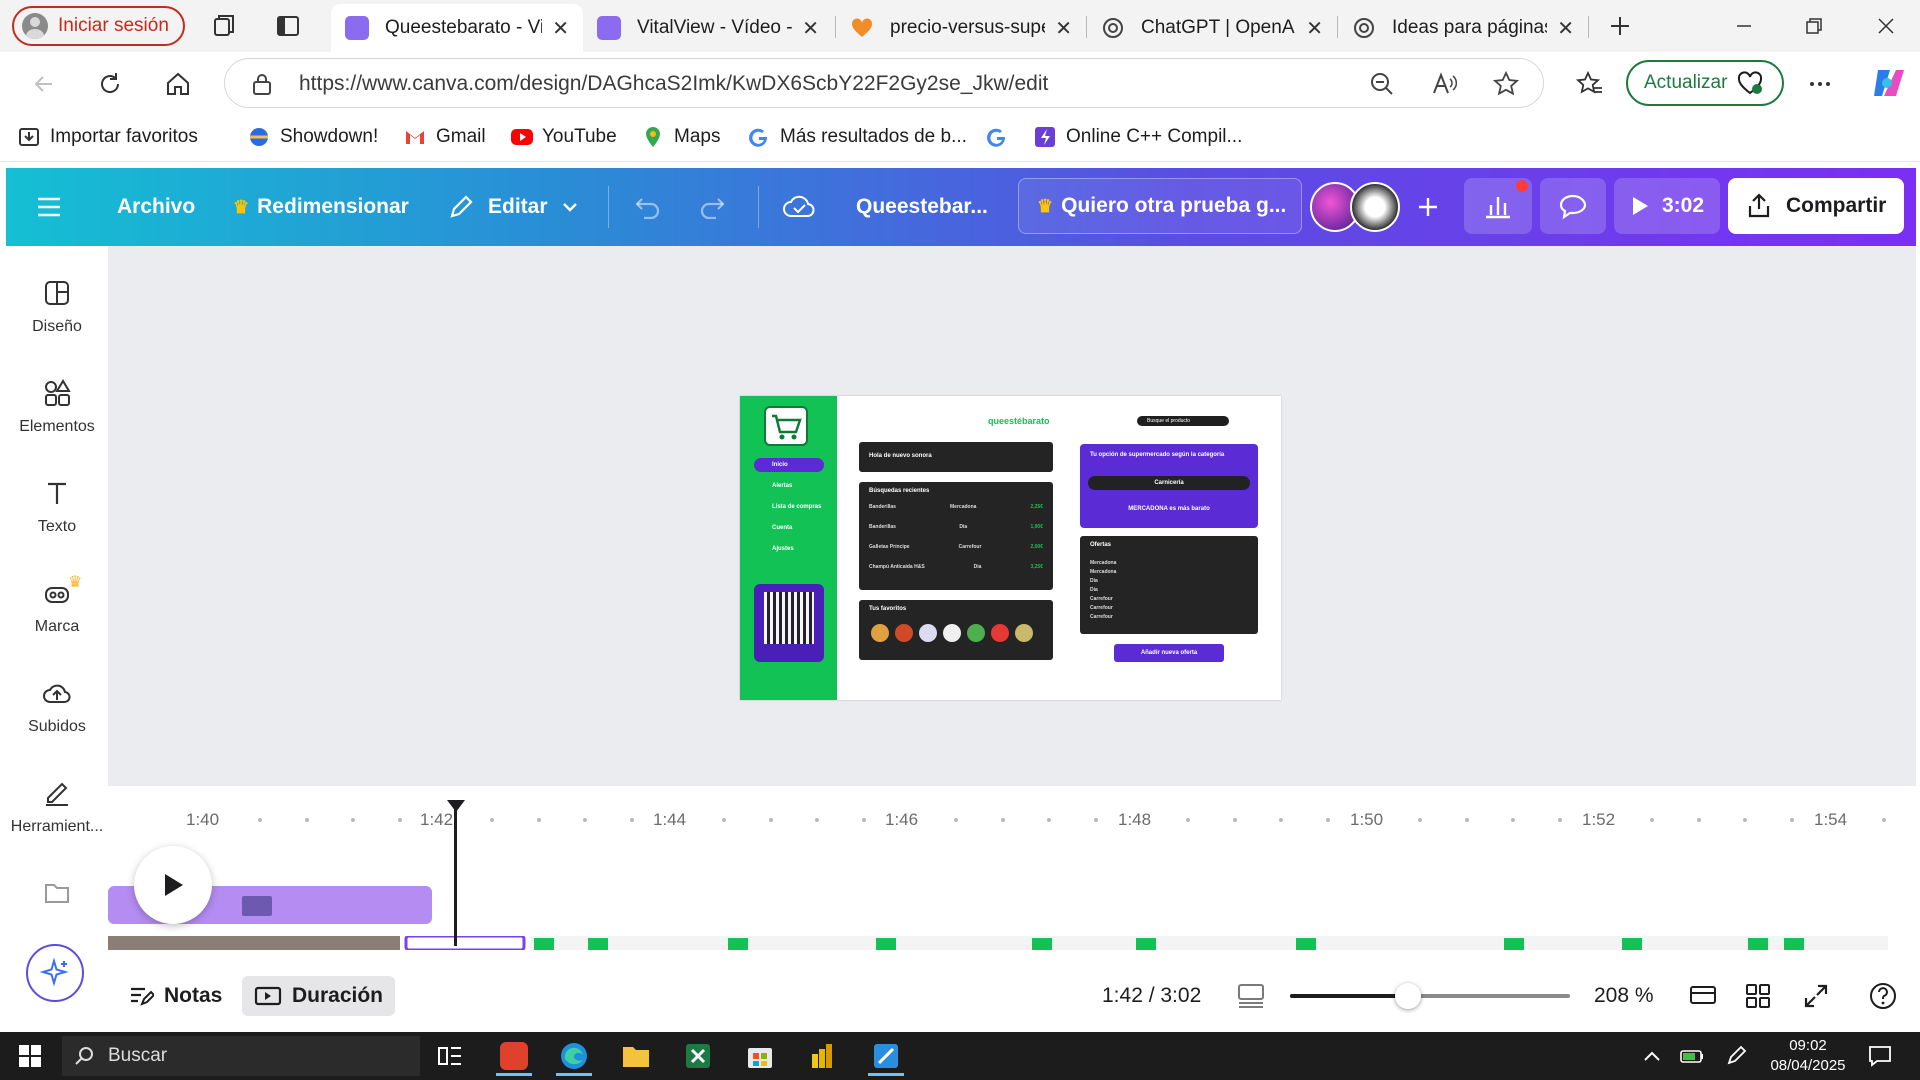 The width and height of the screenshot is (1920, 1080). I want to click on vertical-tabs-icon, so click(288, 26).